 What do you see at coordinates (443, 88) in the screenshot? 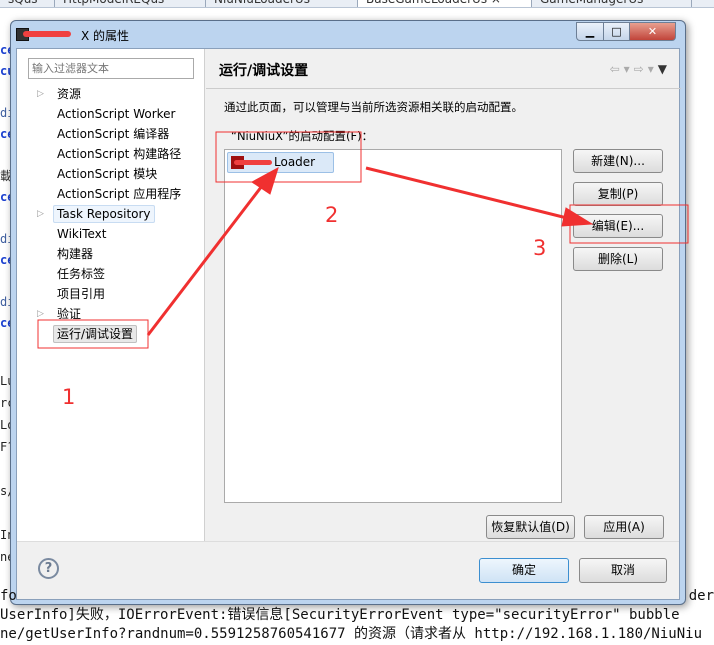
I see `divider` at bounding box center [443, 88].